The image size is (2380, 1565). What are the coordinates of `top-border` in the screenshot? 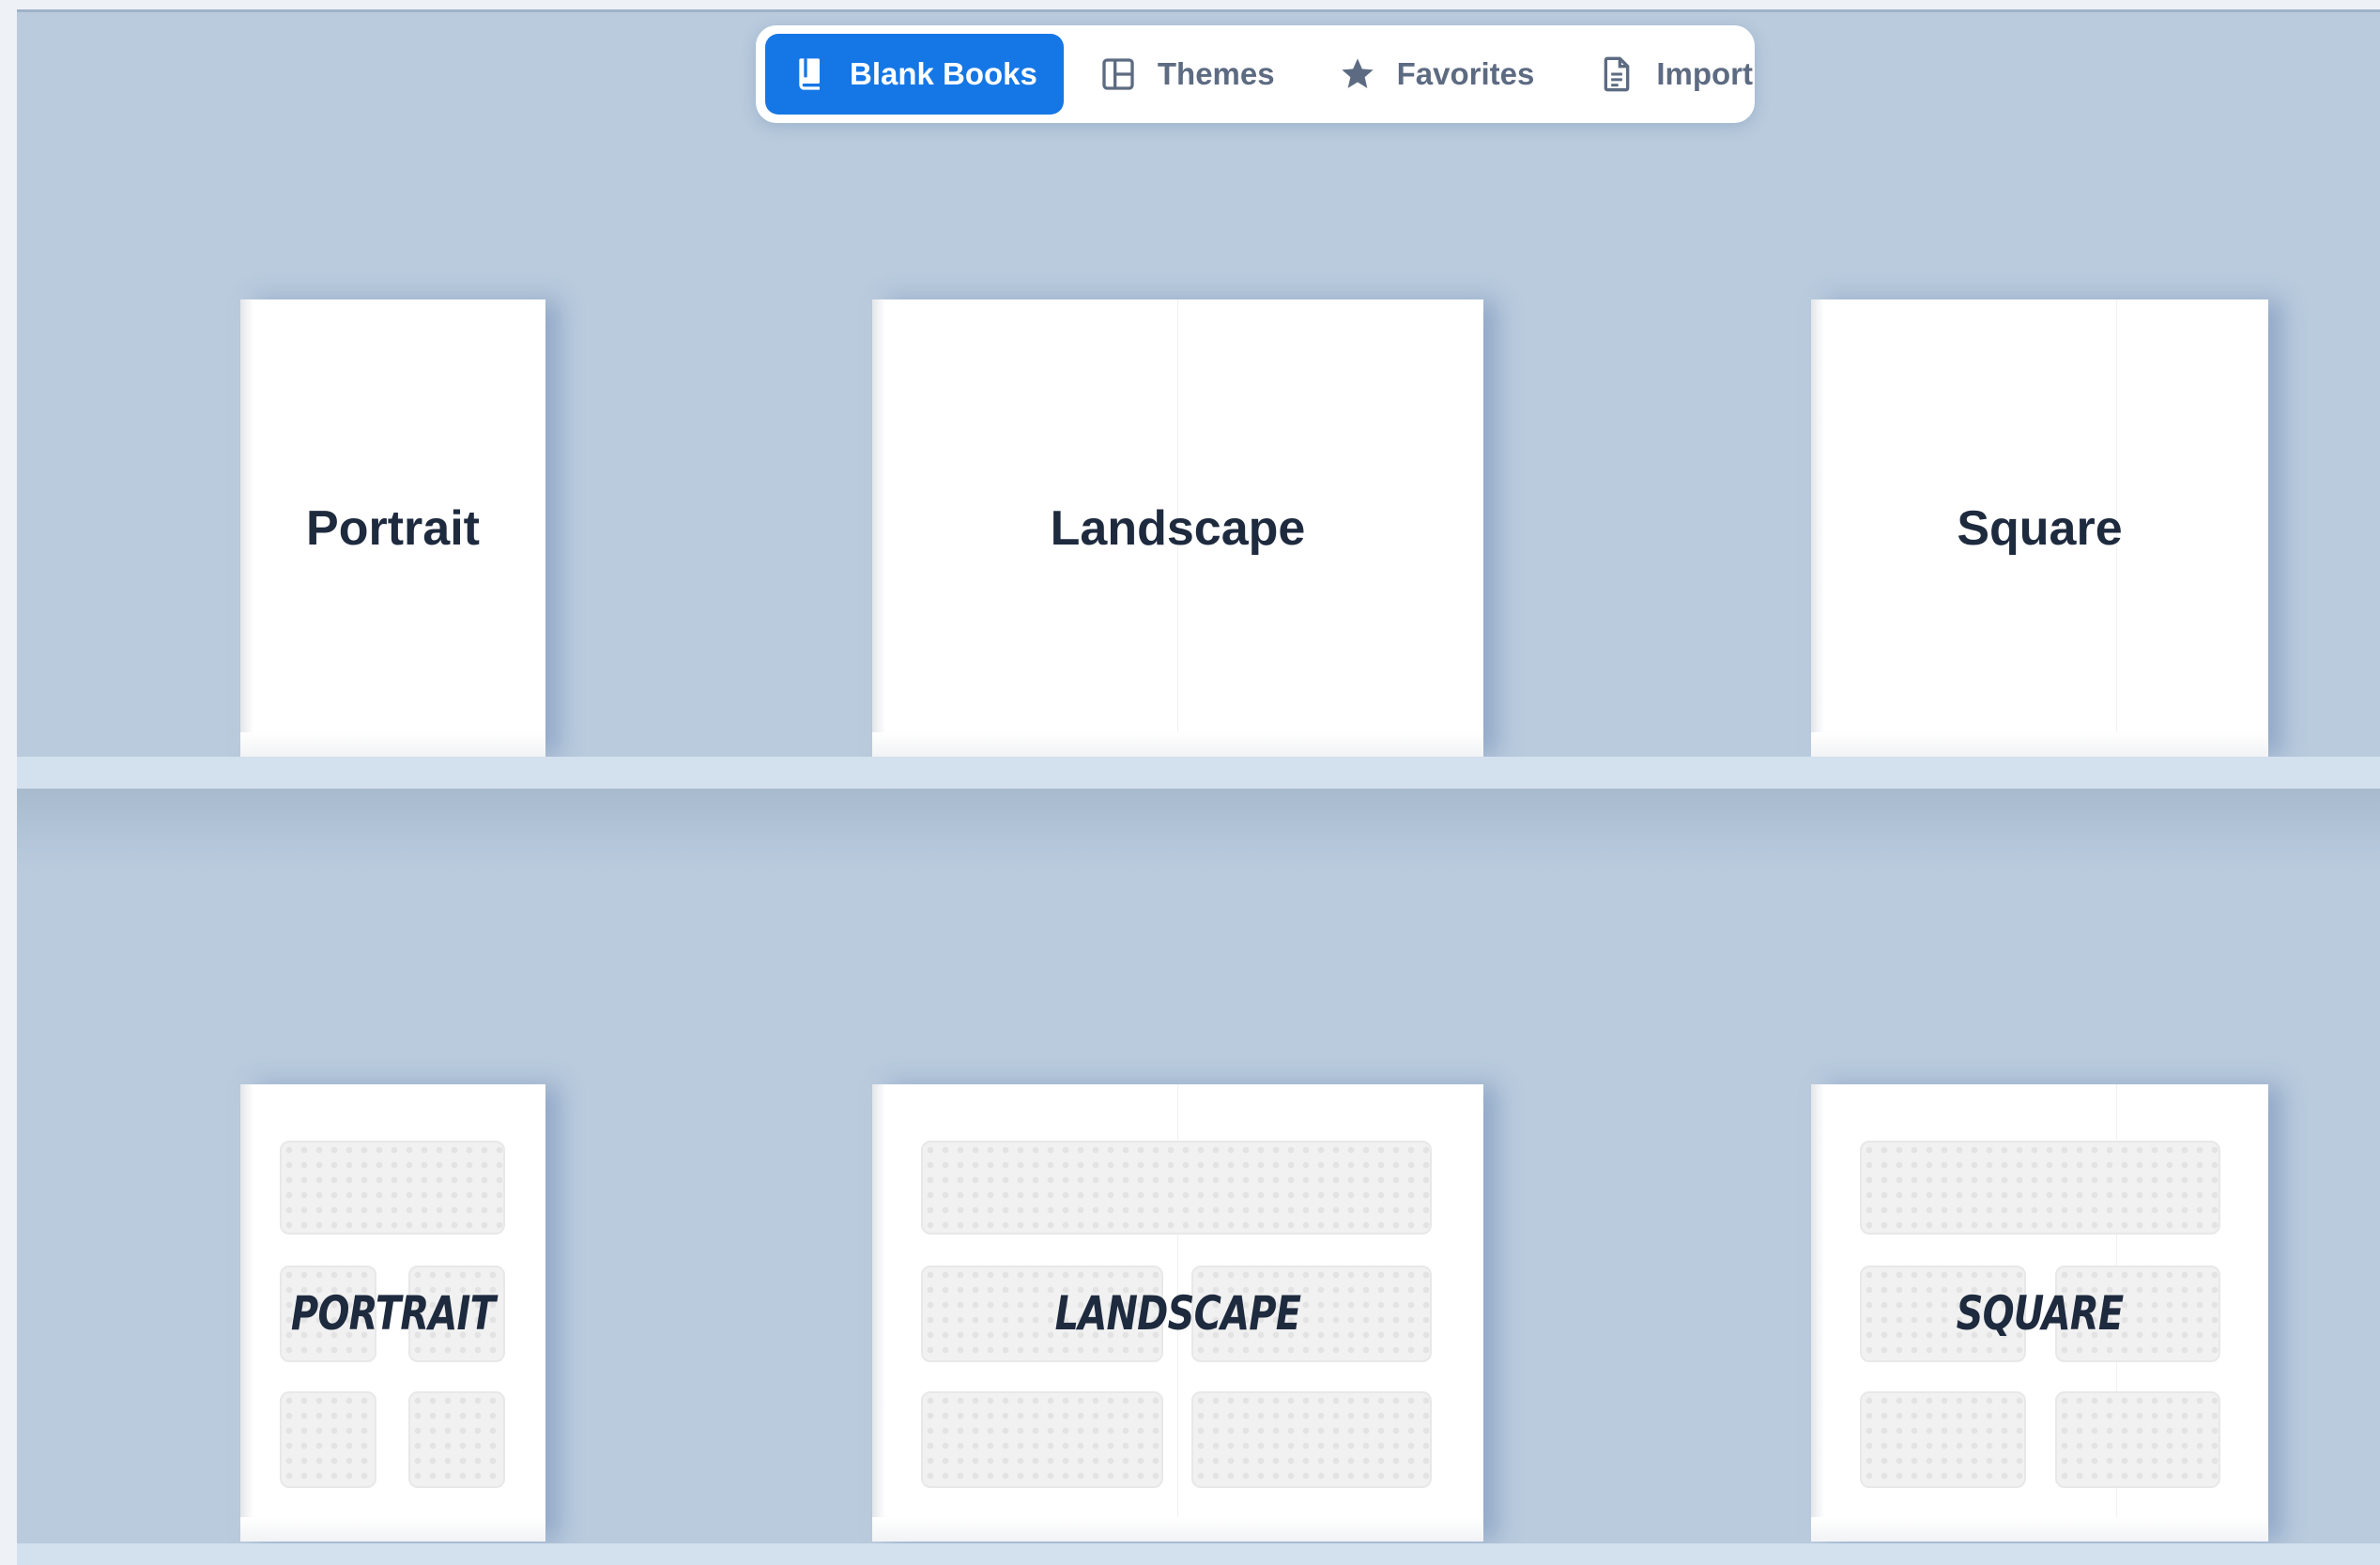 It's located at (1198, 10).